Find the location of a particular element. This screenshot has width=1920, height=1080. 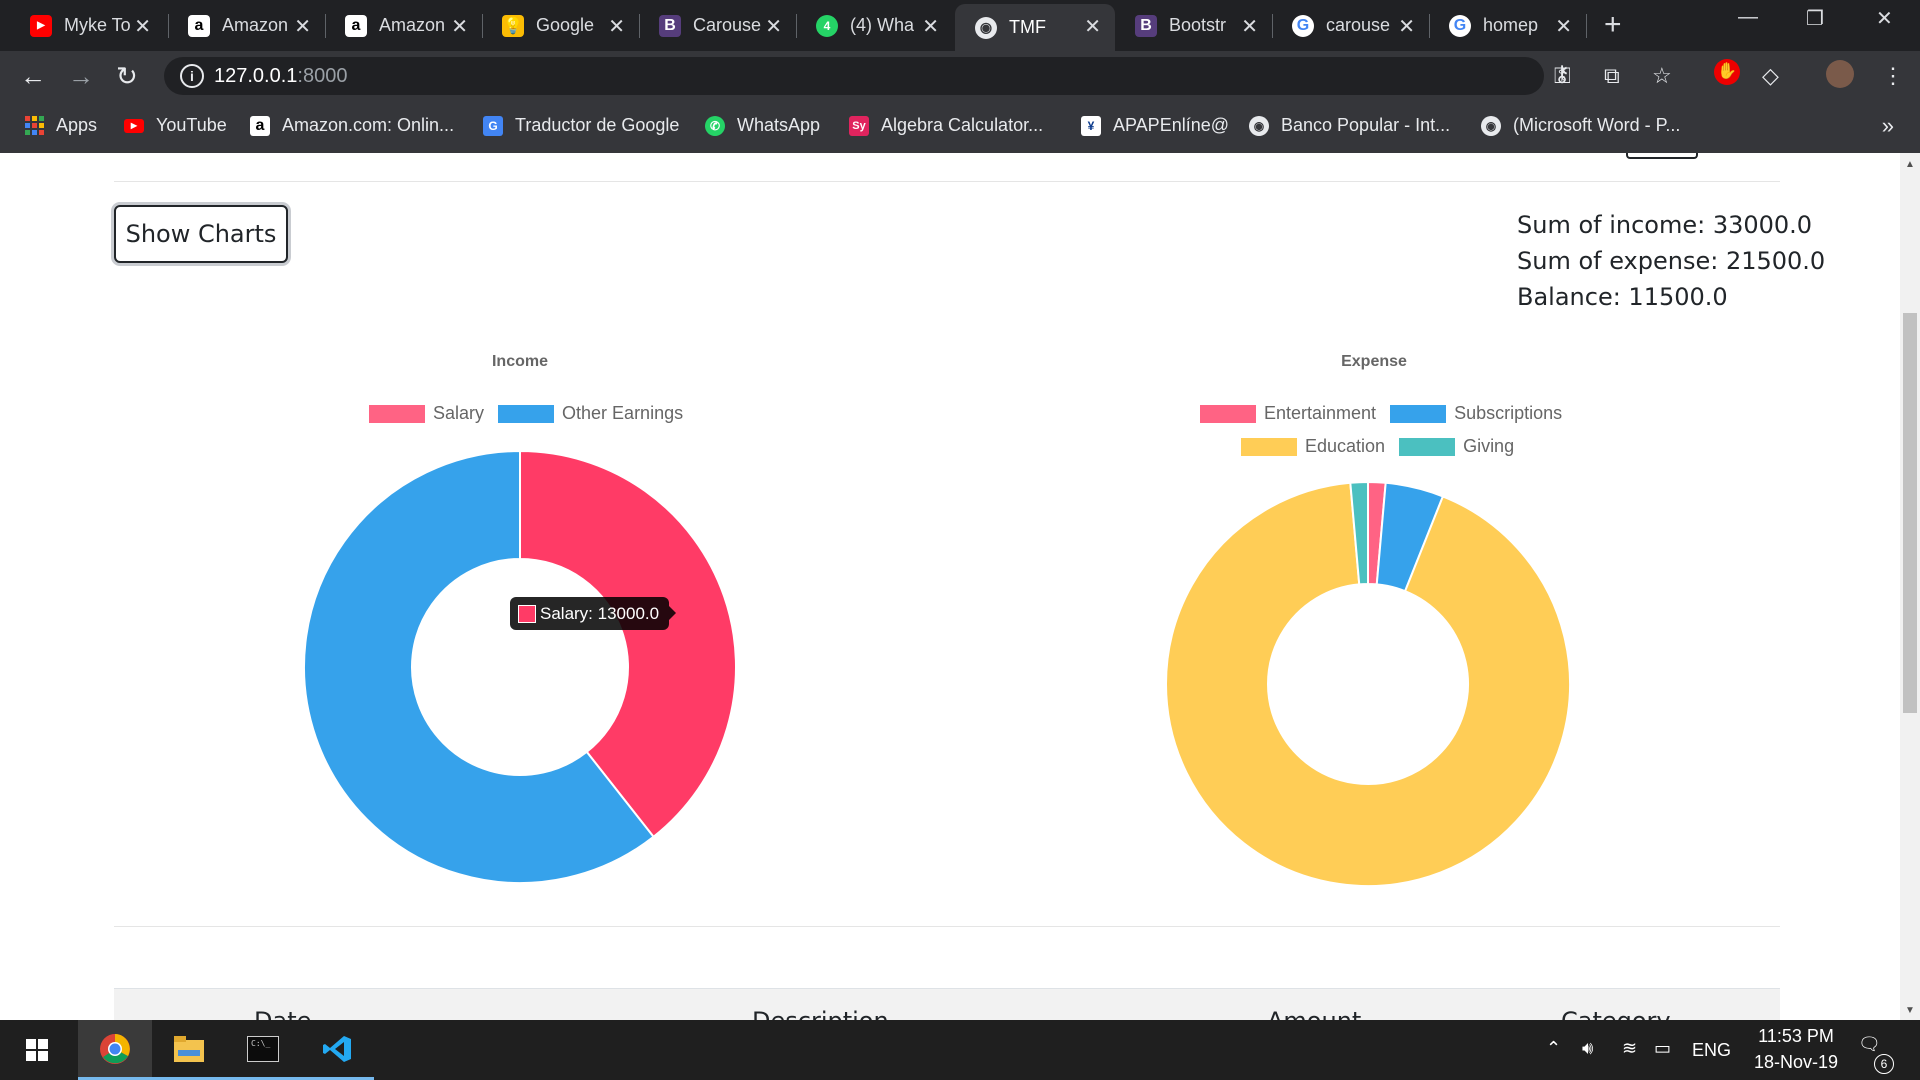

file-explorer-taskbar-icon is located at coordinates (189, 1050).